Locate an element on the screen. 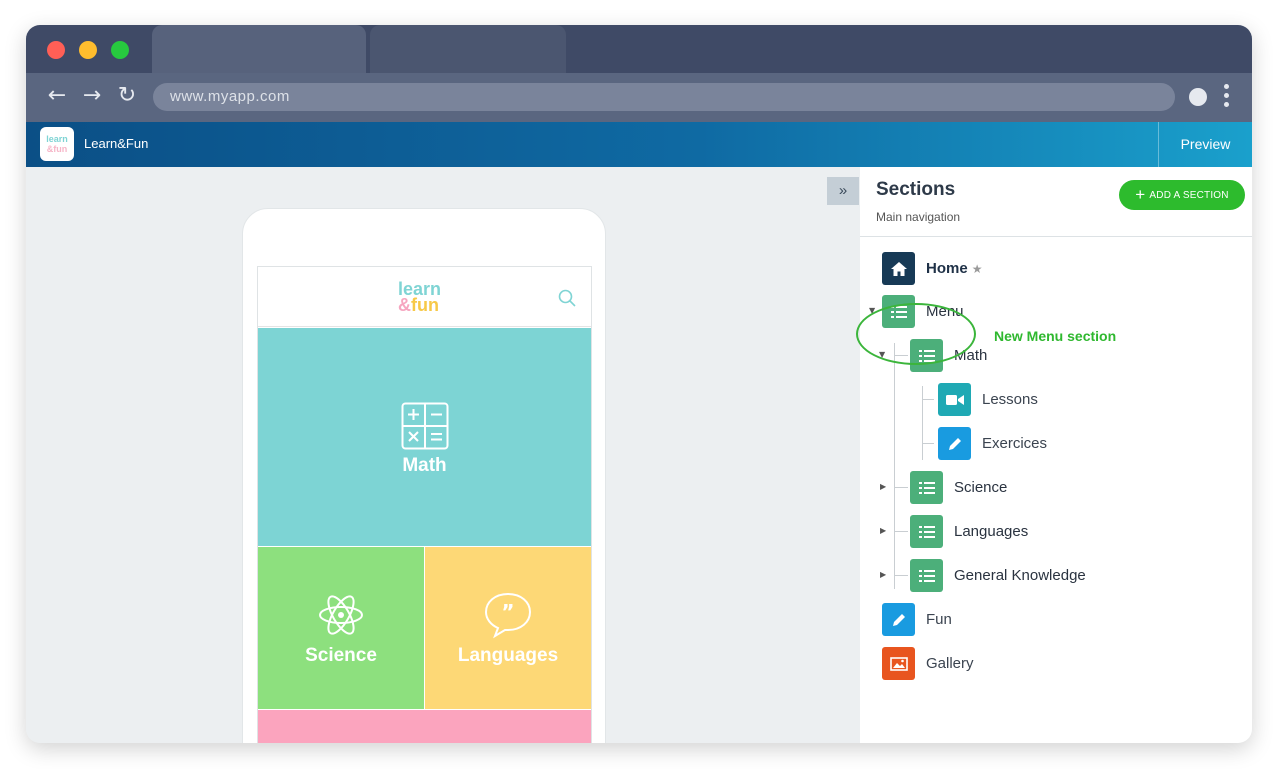  atom-icon is located at coordinates (341, 615).